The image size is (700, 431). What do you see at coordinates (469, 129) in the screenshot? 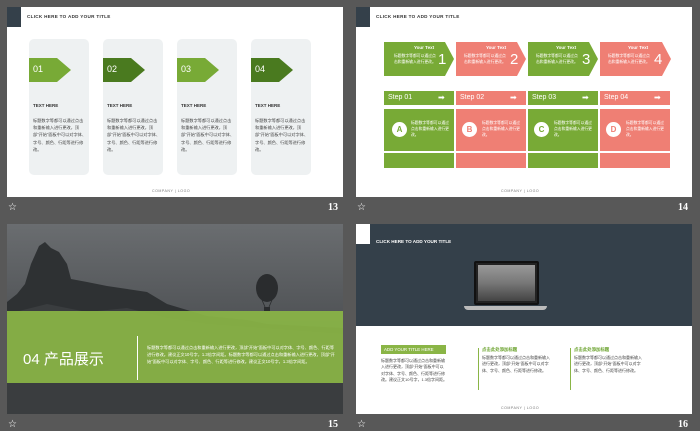
I see `step-circle: B` at bounding box center [469, 129].